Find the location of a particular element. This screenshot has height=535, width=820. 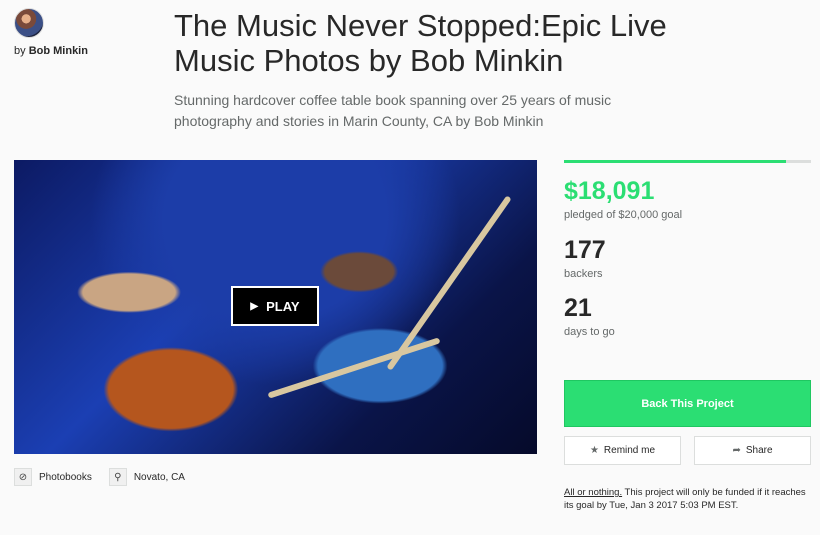

creator-block is located at coordinates (29, 23).